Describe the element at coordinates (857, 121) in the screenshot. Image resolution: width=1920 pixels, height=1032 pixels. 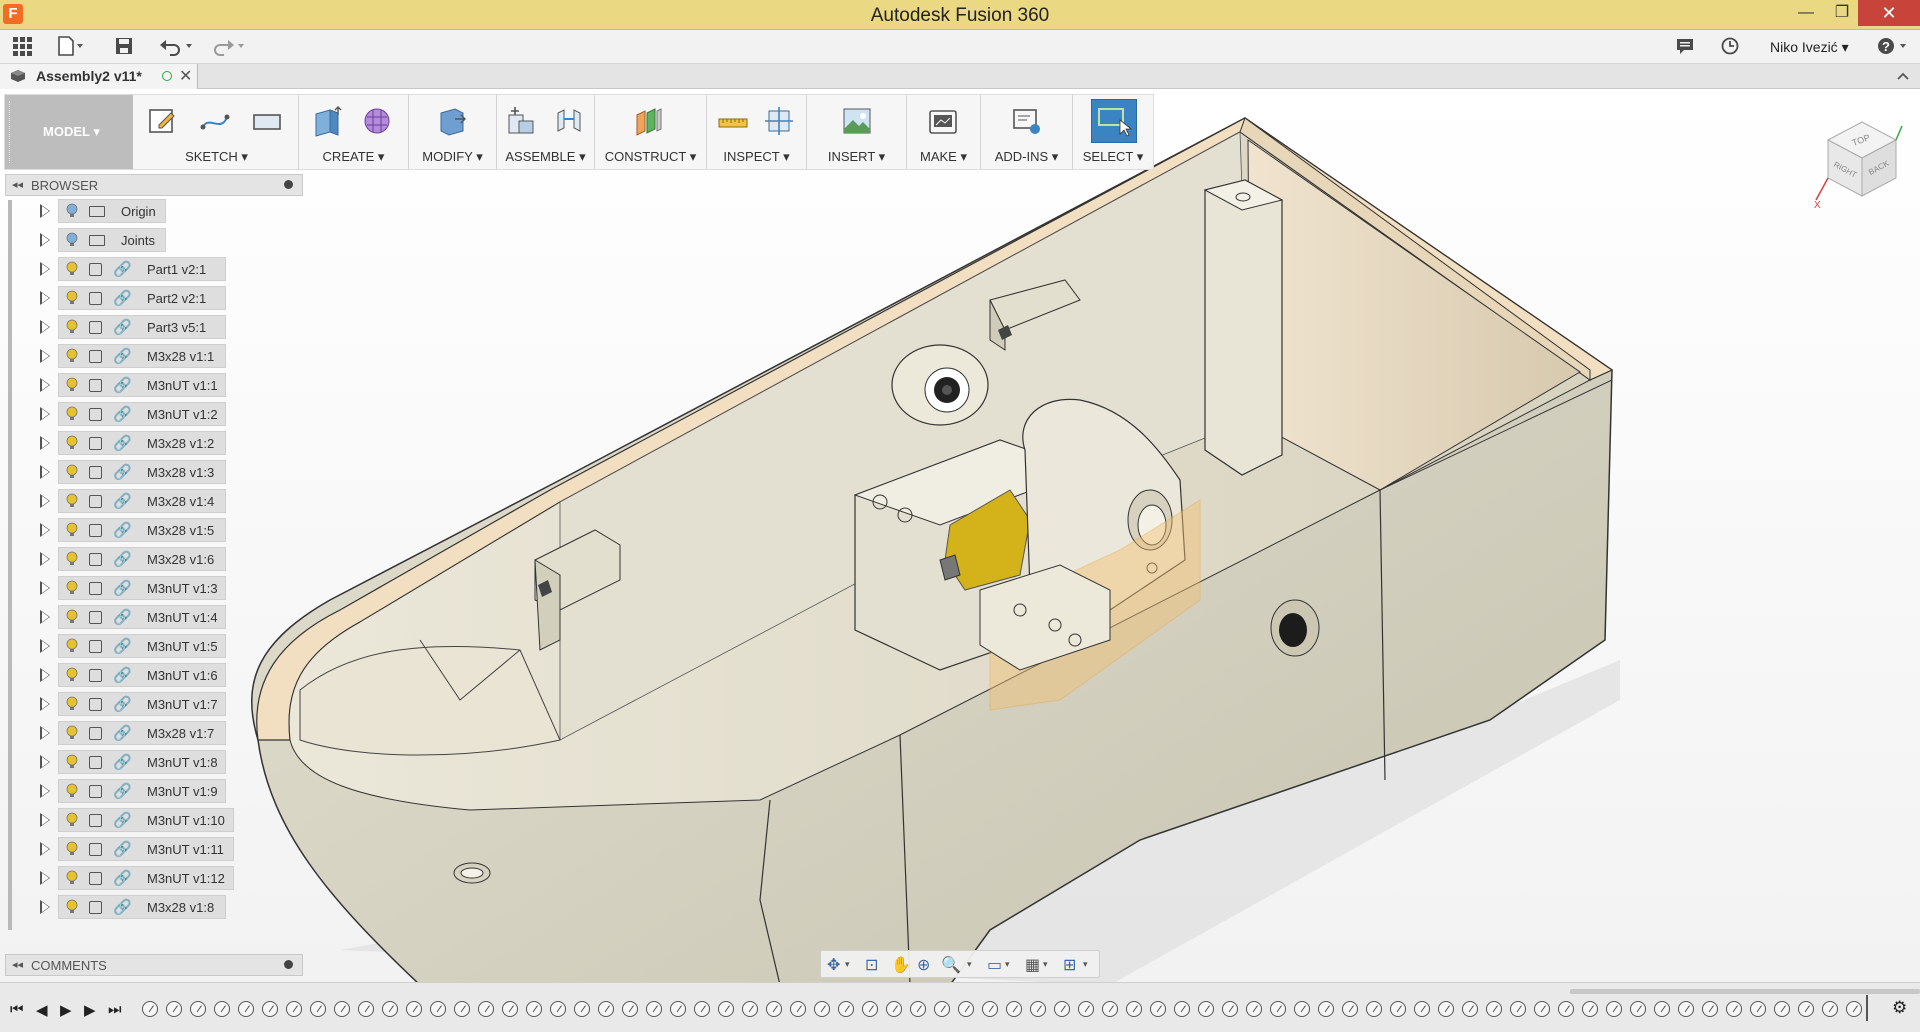
I see `insert-image-icon` at that location.